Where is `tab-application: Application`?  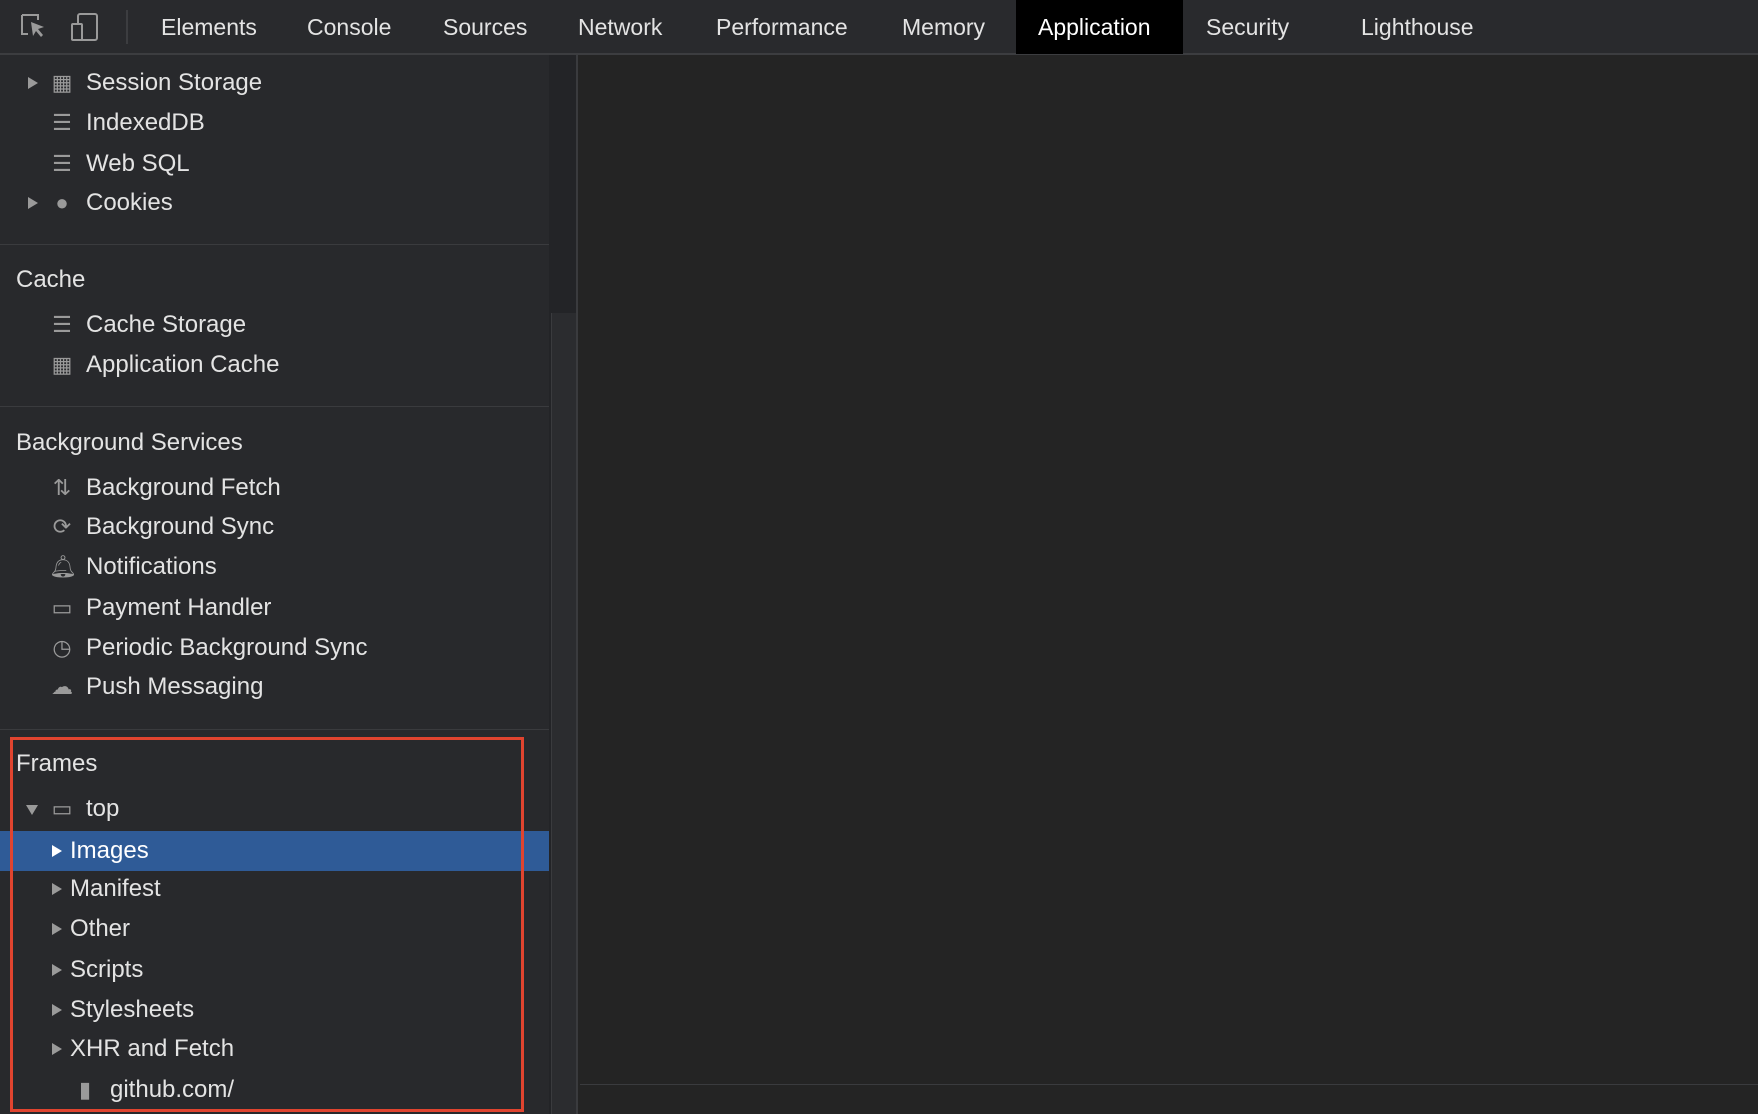 tab-application: Application is located at coordinates (1099, 27).